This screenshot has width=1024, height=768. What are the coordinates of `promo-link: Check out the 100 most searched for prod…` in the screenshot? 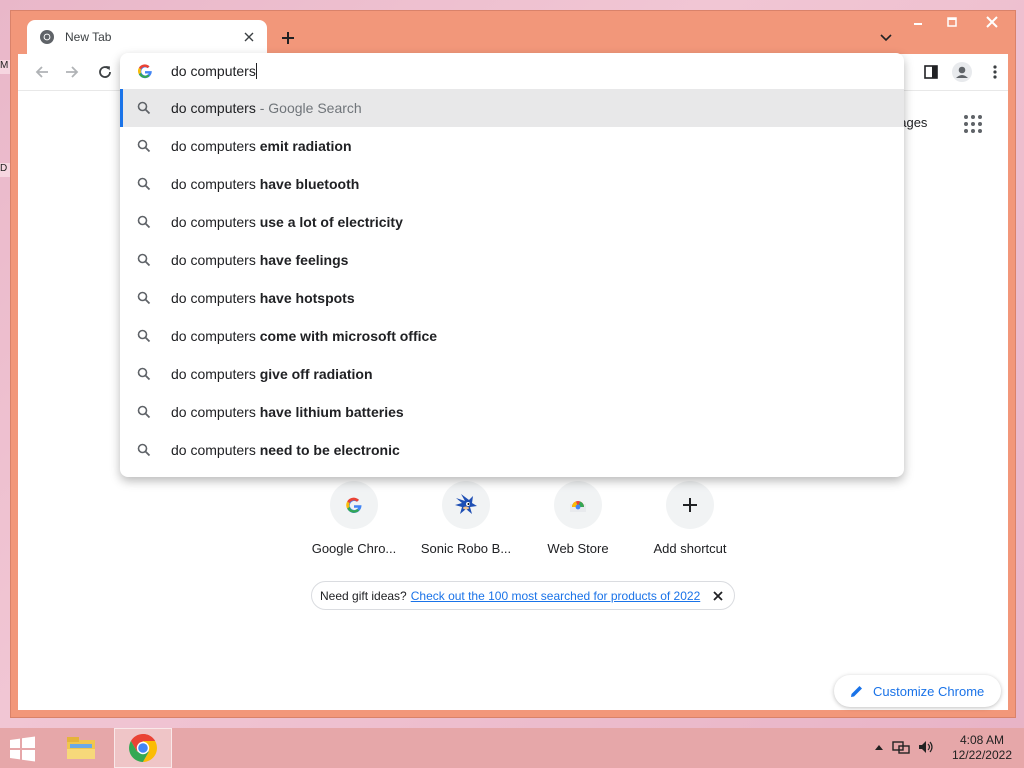 It's located at (556, 596).